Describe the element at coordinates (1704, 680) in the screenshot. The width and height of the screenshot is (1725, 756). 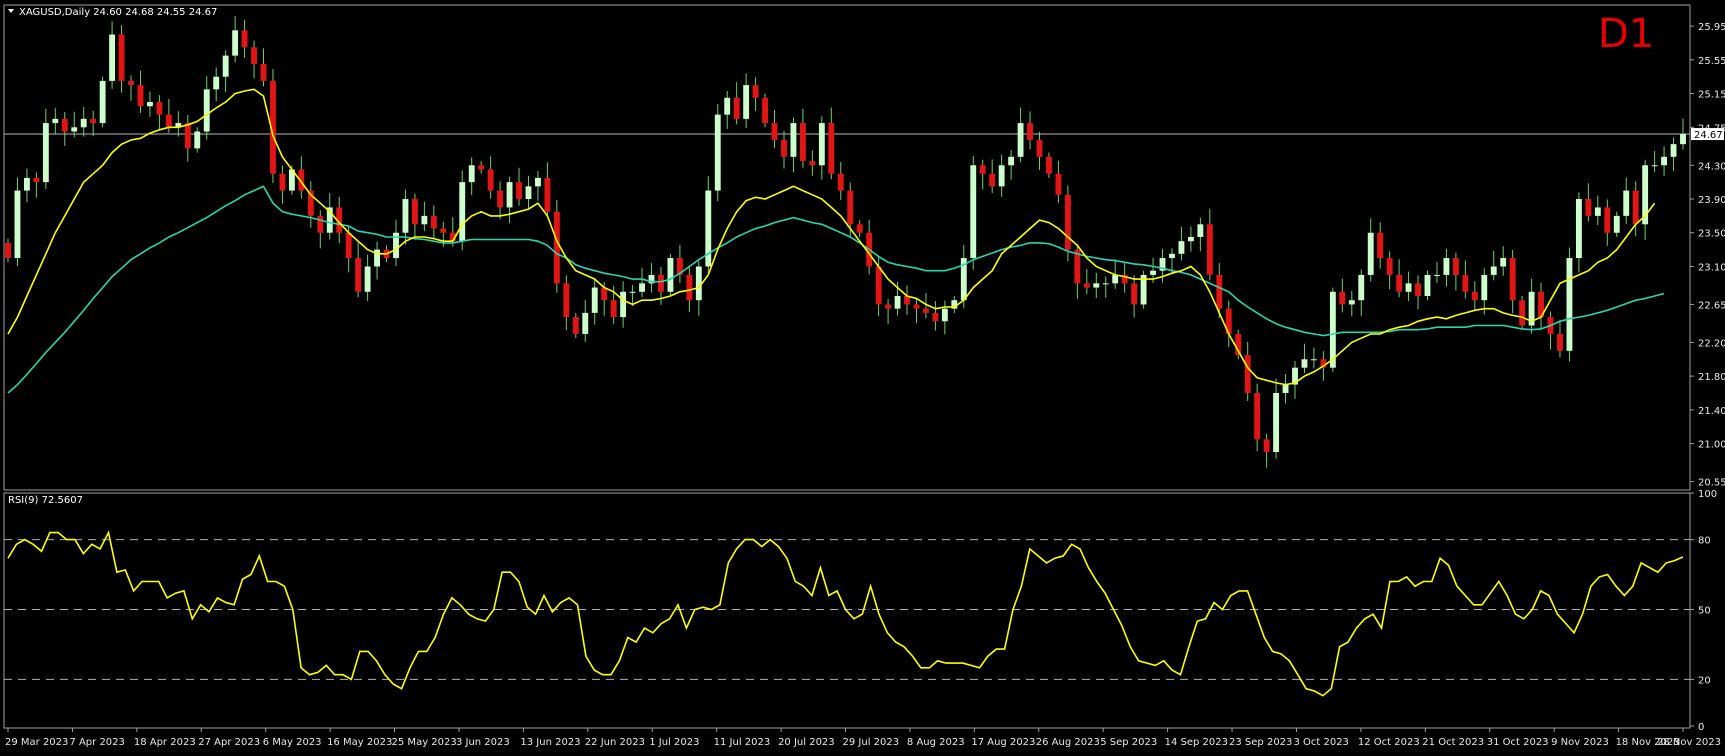
I see `rsi-axis-label: 20` at that location.